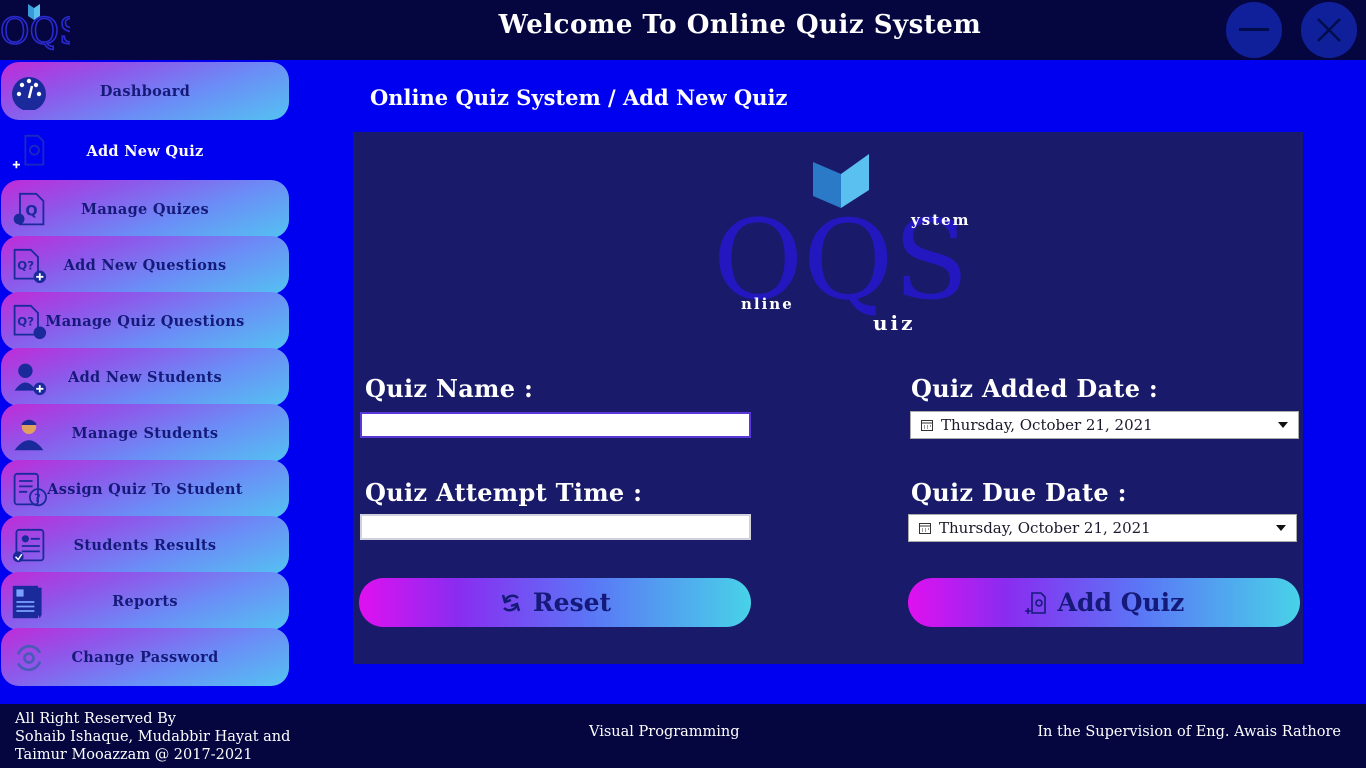 The height and width of the screenshot is (768, 1366). Describe the element at coordinates (511, 602) in the screenshot. I see `reset-icon` at that location.